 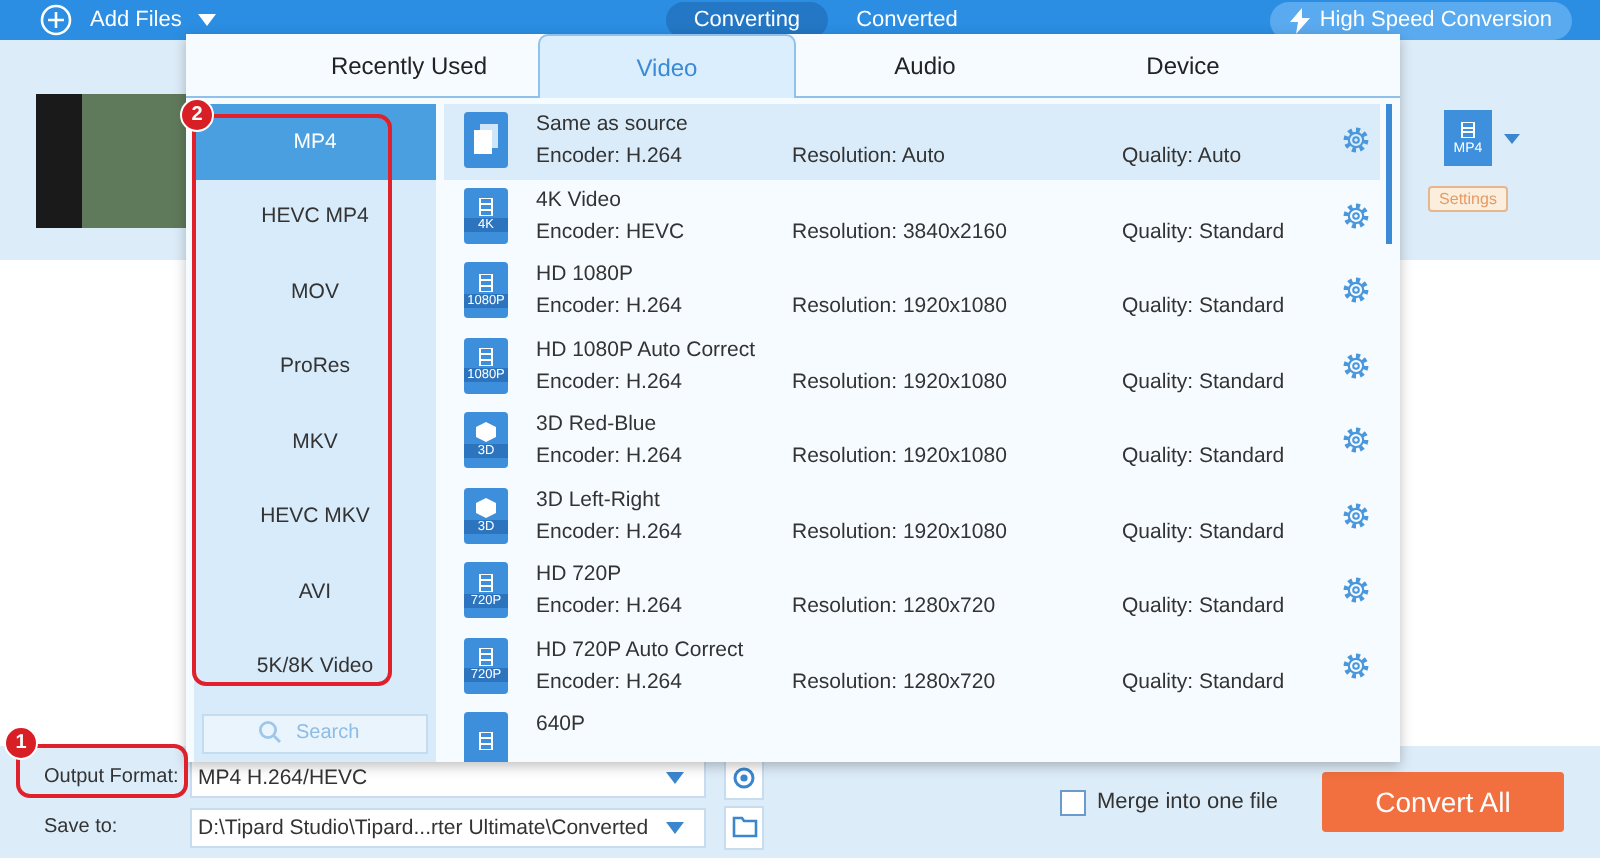 I want to click on folder-icon, so click(x=744, y=827).